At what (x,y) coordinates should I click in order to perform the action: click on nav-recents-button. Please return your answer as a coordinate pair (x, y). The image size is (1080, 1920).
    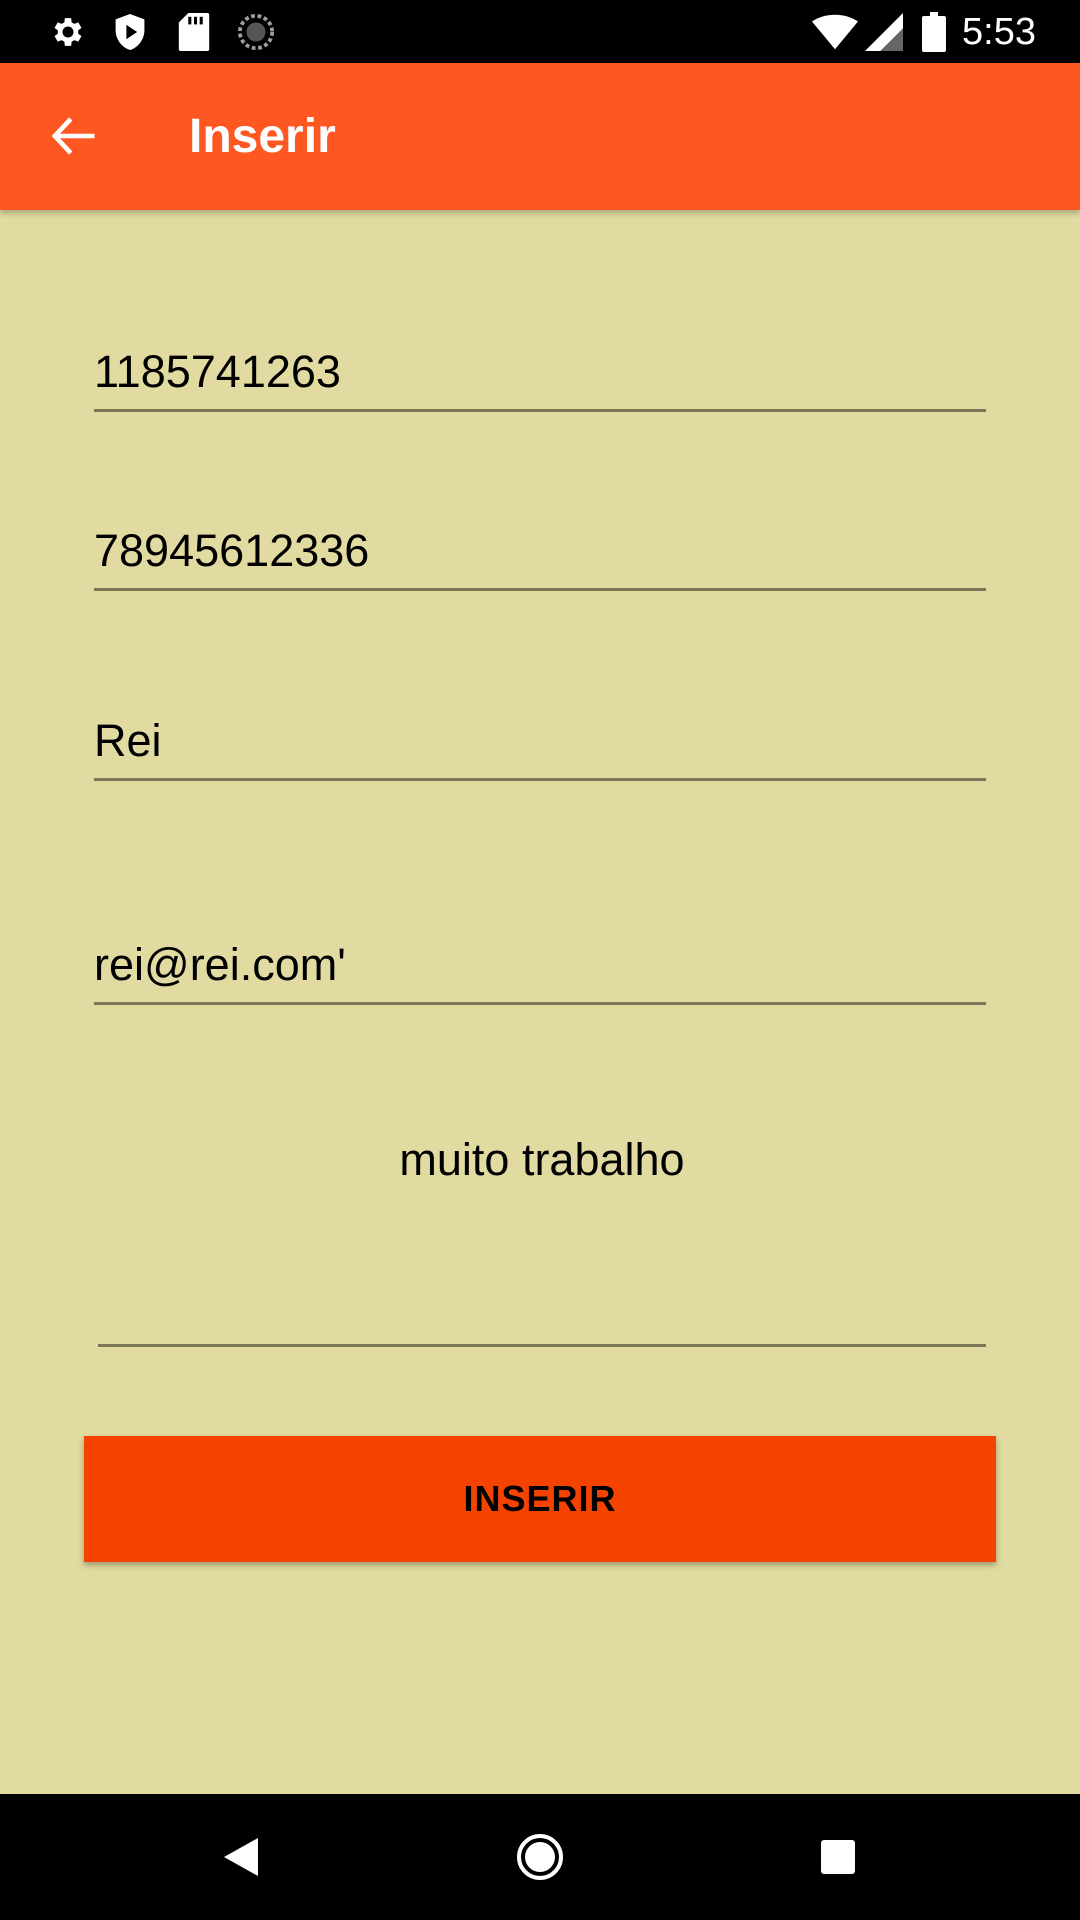
    Looking at the image, I should click on (838, 1857).